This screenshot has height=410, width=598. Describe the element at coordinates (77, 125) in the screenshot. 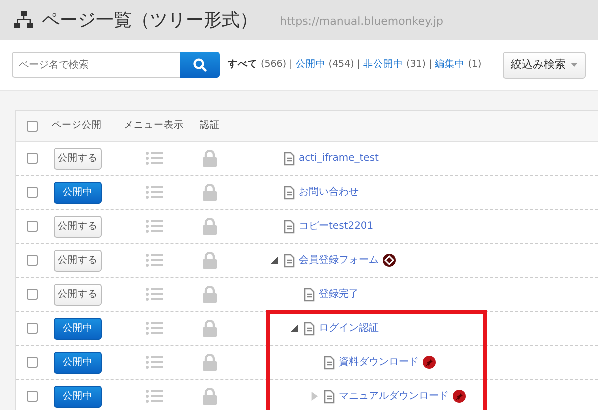

I see `column-header: ページ公開` at that location.